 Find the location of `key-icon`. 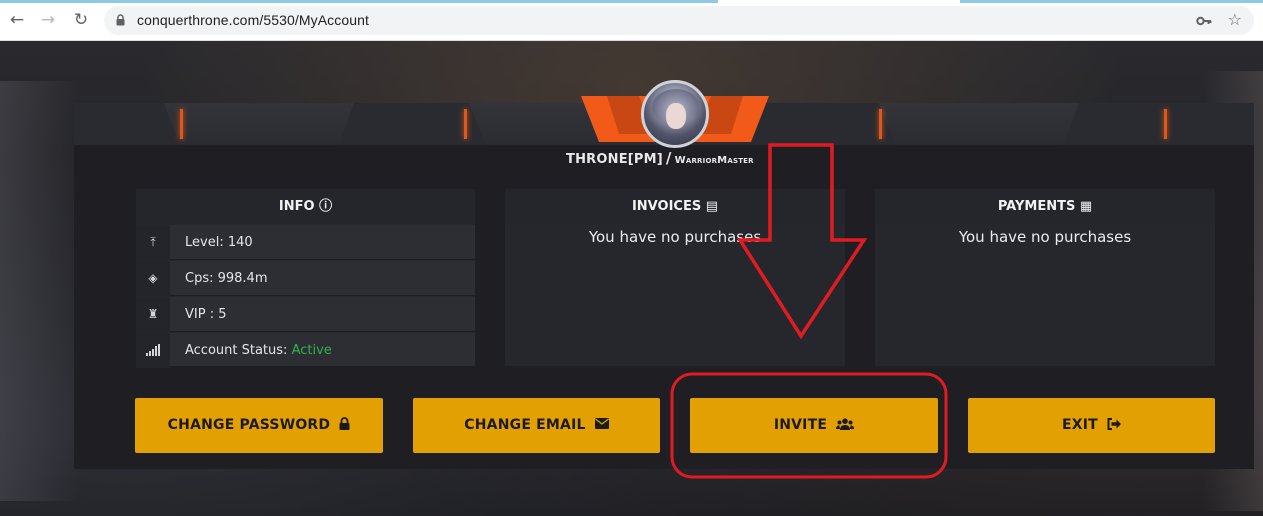

key-icon is located at coordinates (1204, 21).